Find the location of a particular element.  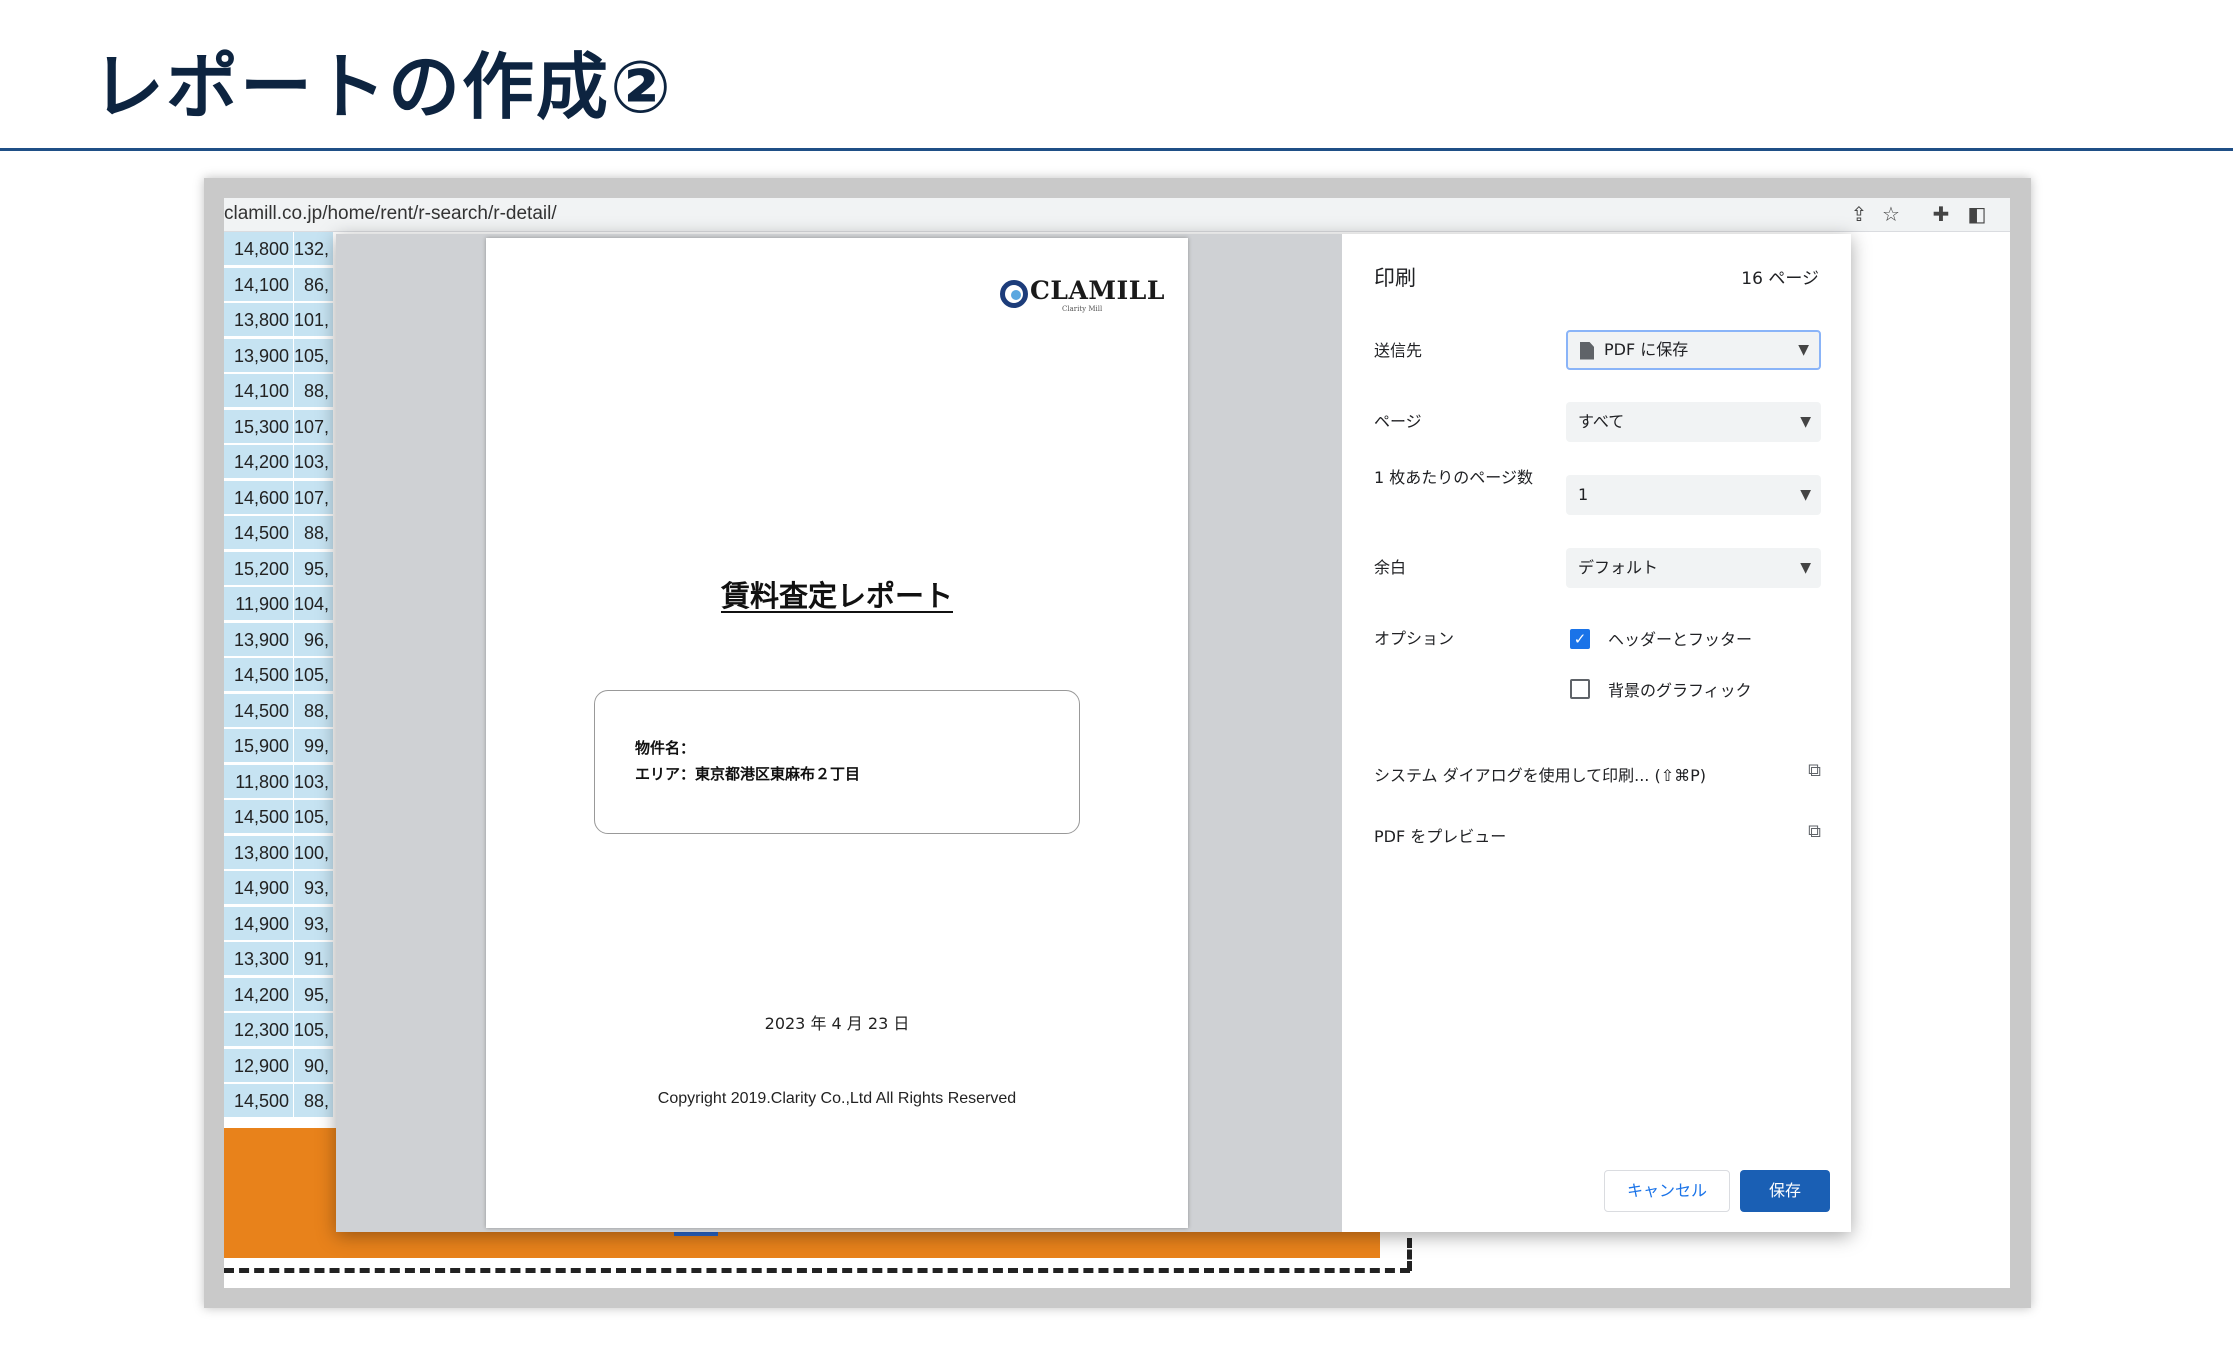

share-icon: ⇪ is located at coordinates (1859, 214).